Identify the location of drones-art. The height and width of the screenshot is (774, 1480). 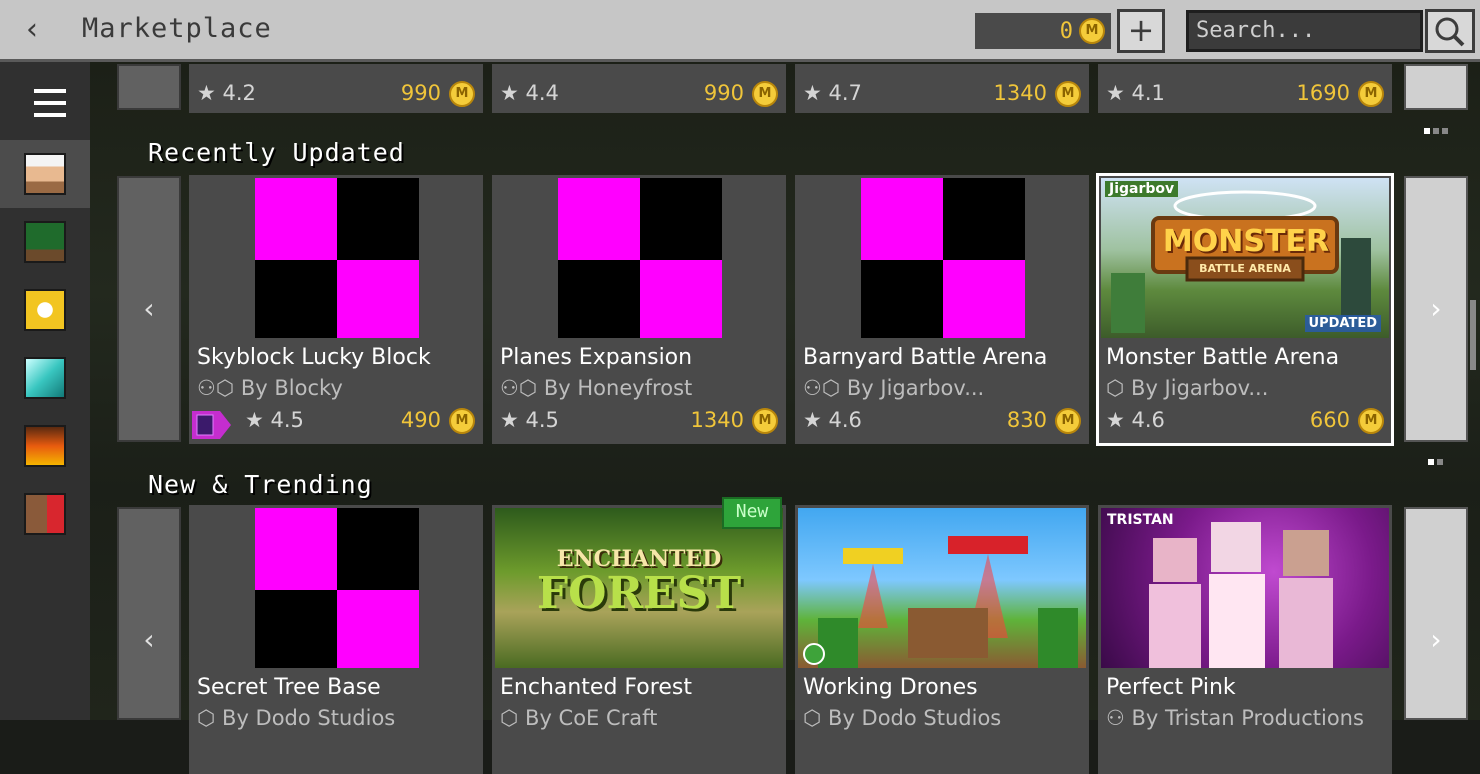
(940, 602).